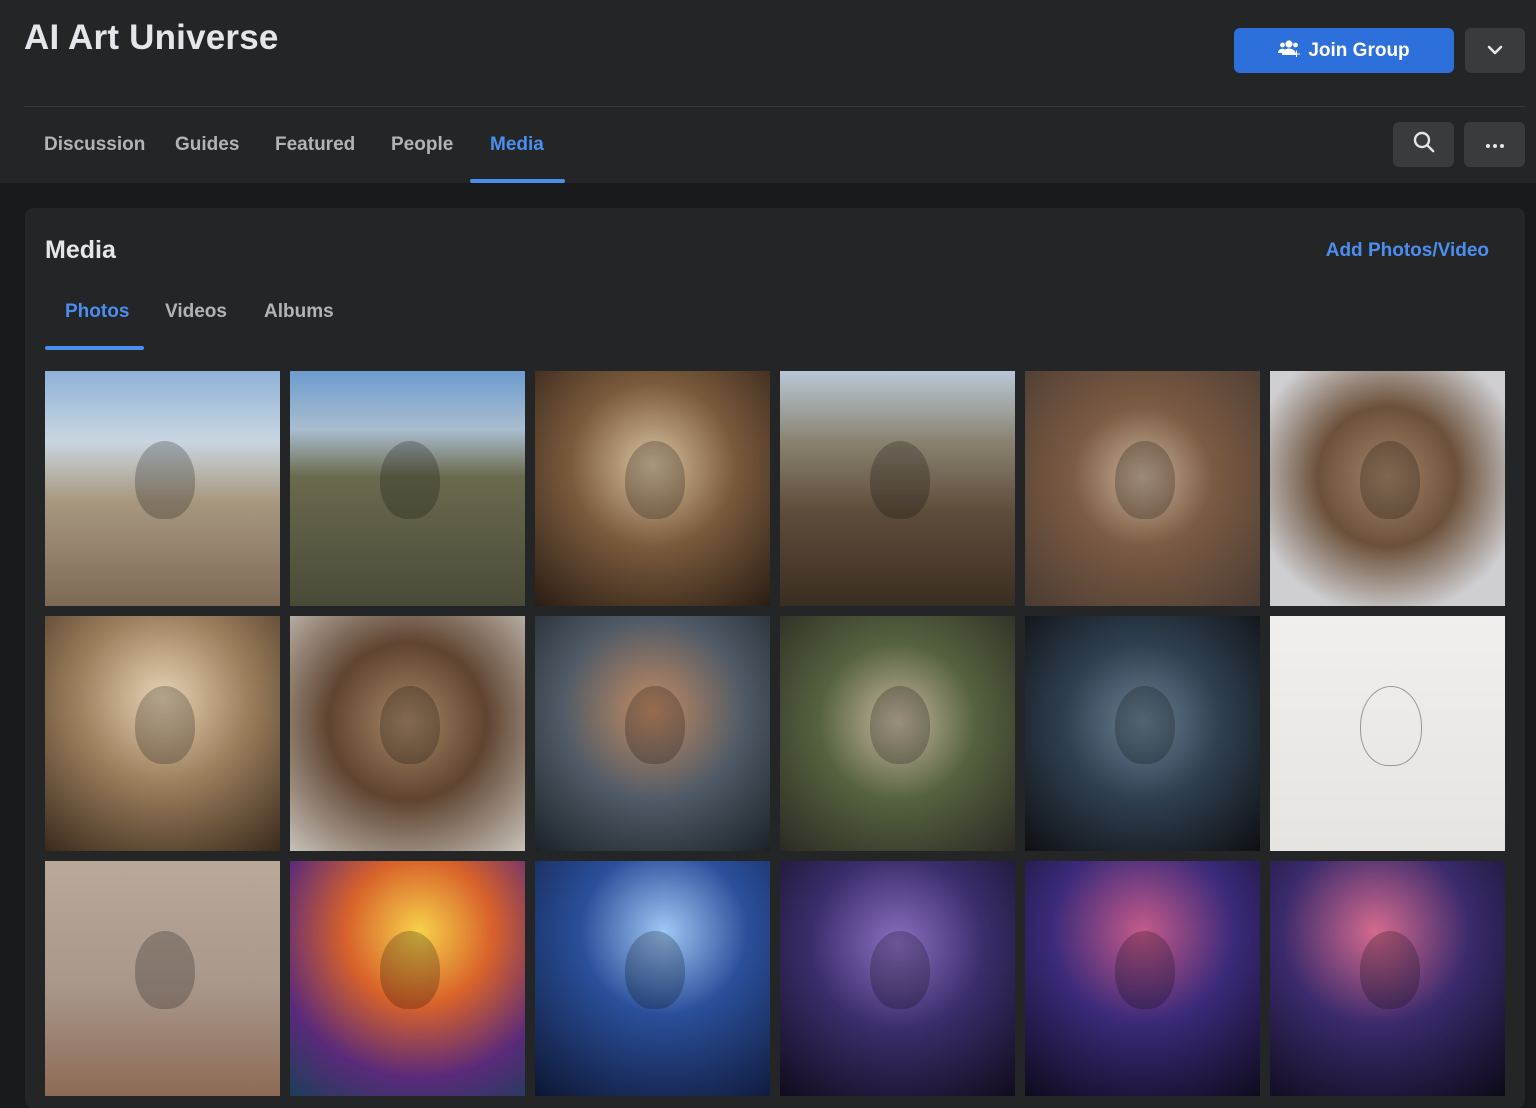 Image resolution: width=1536 pixels, height=1108 pixels. I want to click on group-options-dropdown-button, so click(1495, 50).